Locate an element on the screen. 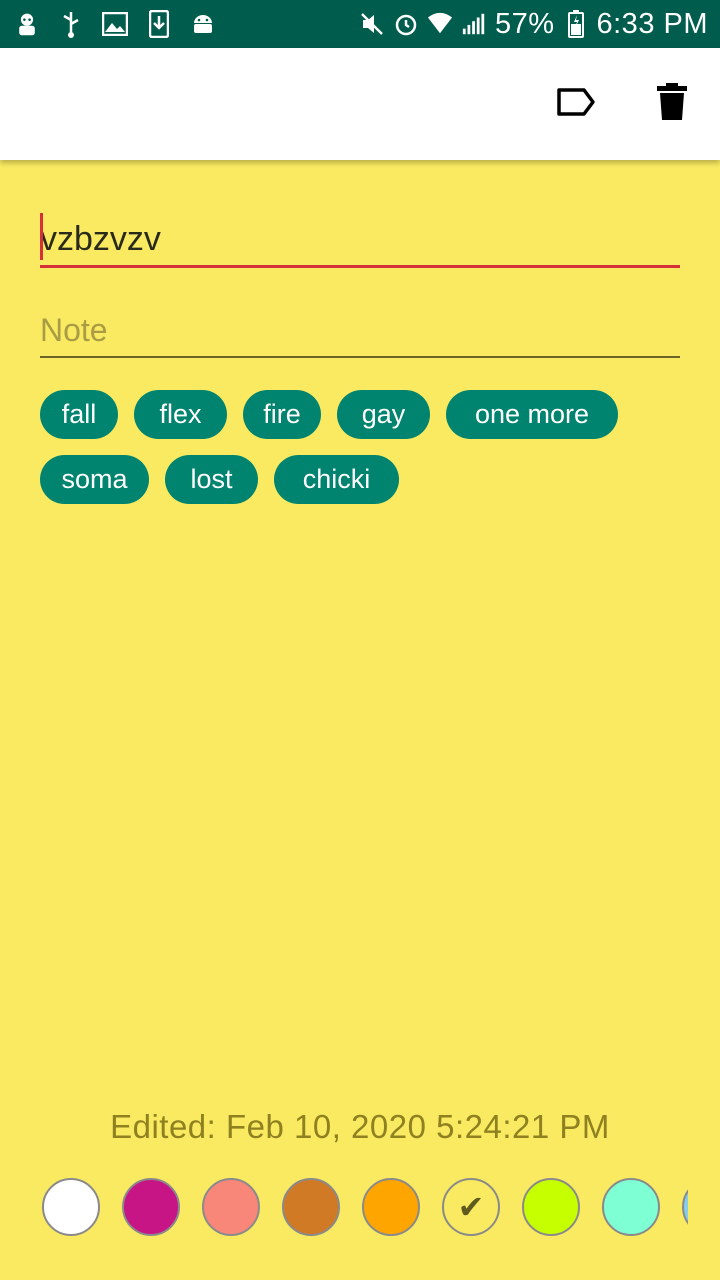 This screenshot has height=1280, width=720. status-right: 57% 6:33 PM is located at coordinates (533, 24).